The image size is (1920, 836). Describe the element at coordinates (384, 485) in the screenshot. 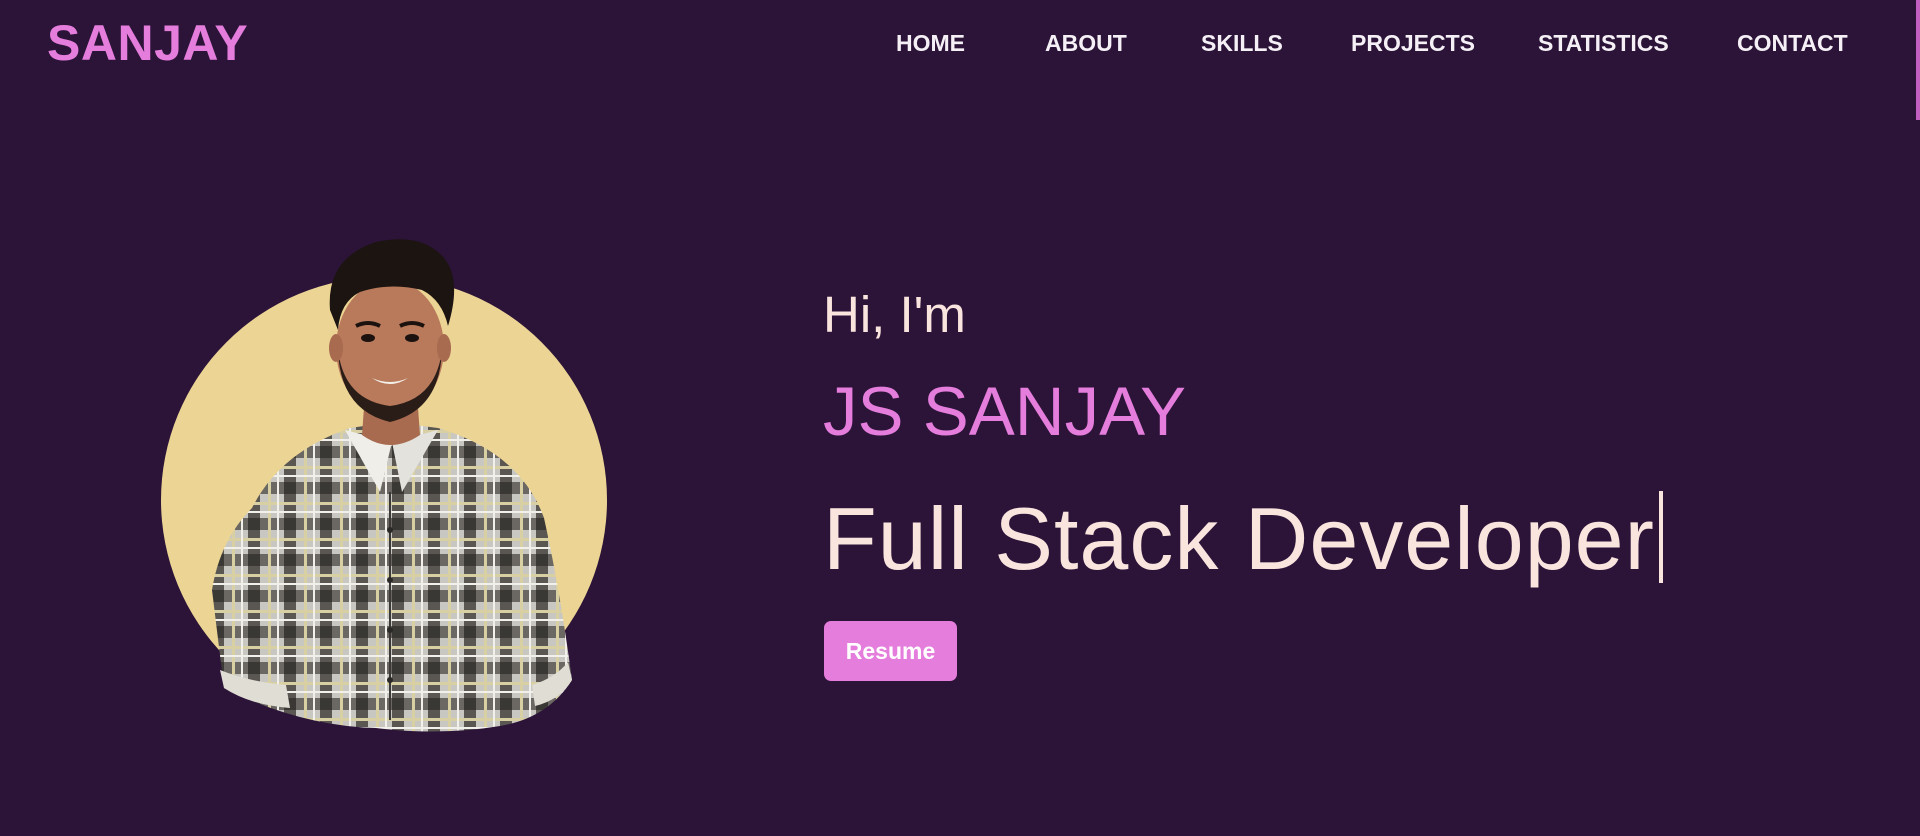

I see `person-portrait-icon` at that location.